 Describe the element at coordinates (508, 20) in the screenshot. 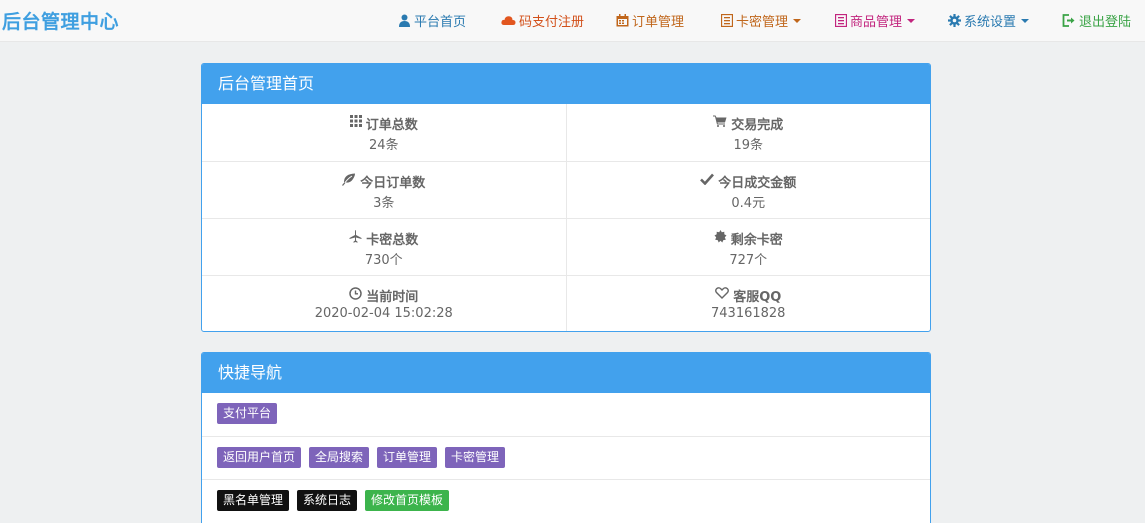

I see `cloud-icon` at that location.